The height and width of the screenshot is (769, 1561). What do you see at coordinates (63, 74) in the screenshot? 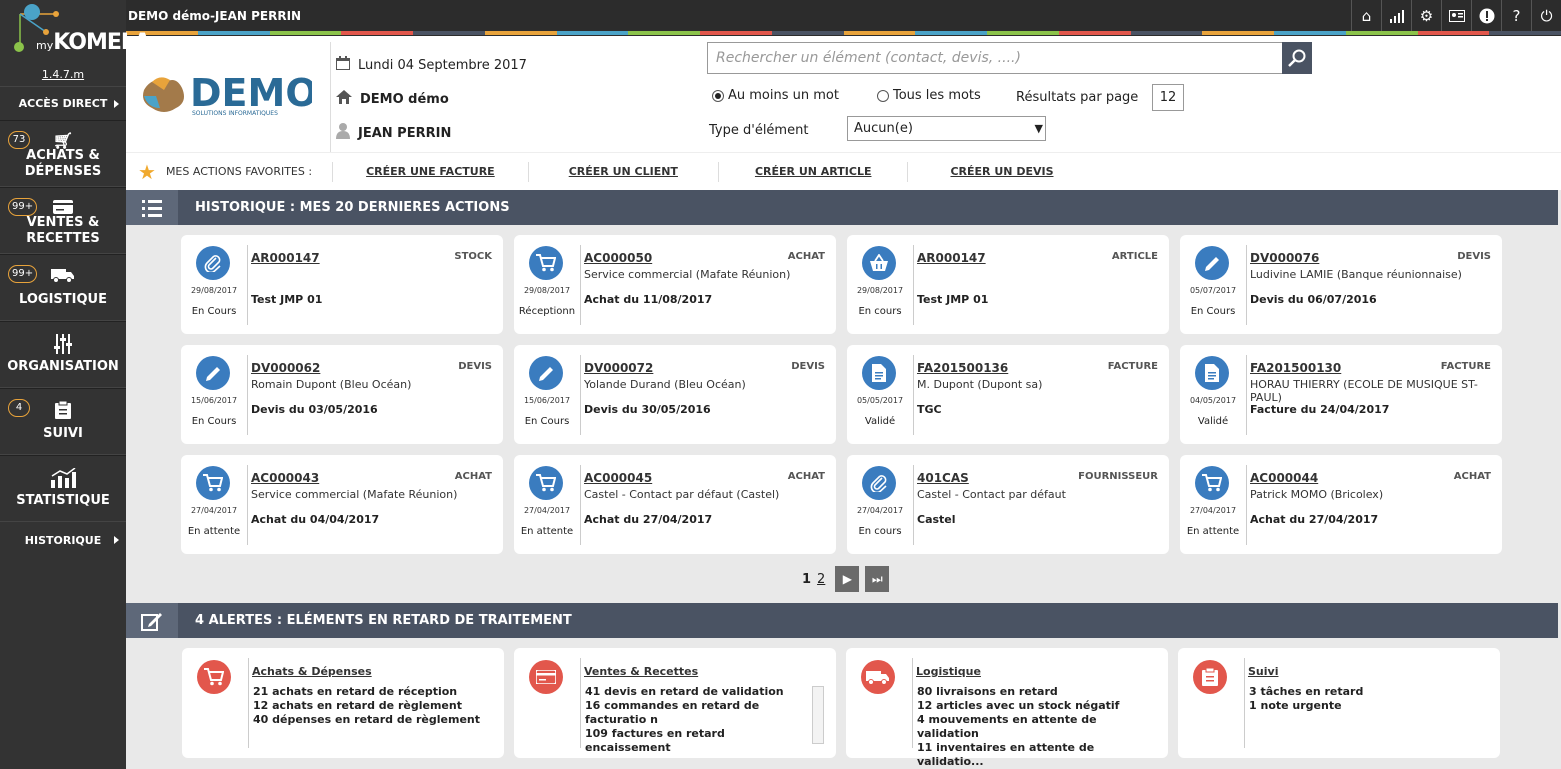
I see `version-link: 1.4.7.m` at bounding box center [63, 74].